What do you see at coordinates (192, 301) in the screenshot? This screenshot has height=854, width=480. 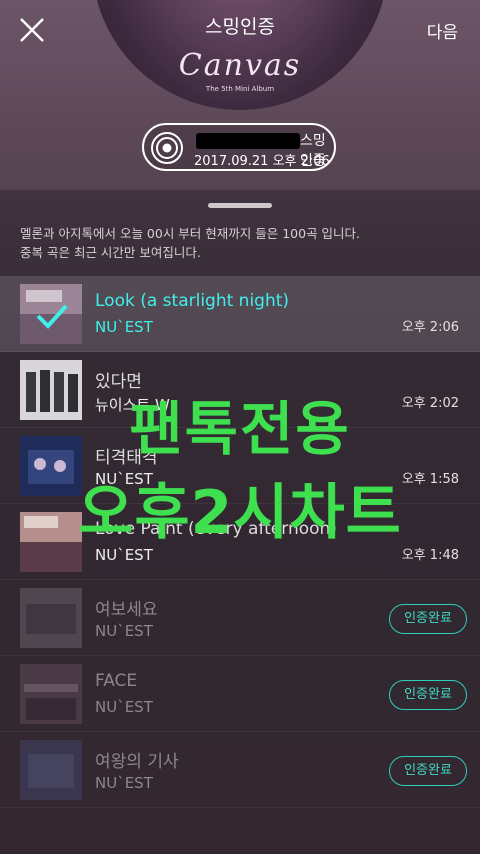 I see `song-title: Look (a starlight night)` at bounding box center [192, 301].